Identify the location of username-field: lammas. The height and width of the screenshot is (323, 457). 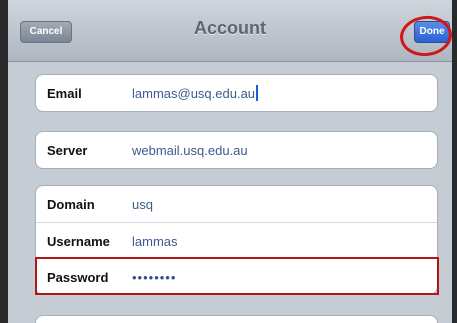
(155, 241).